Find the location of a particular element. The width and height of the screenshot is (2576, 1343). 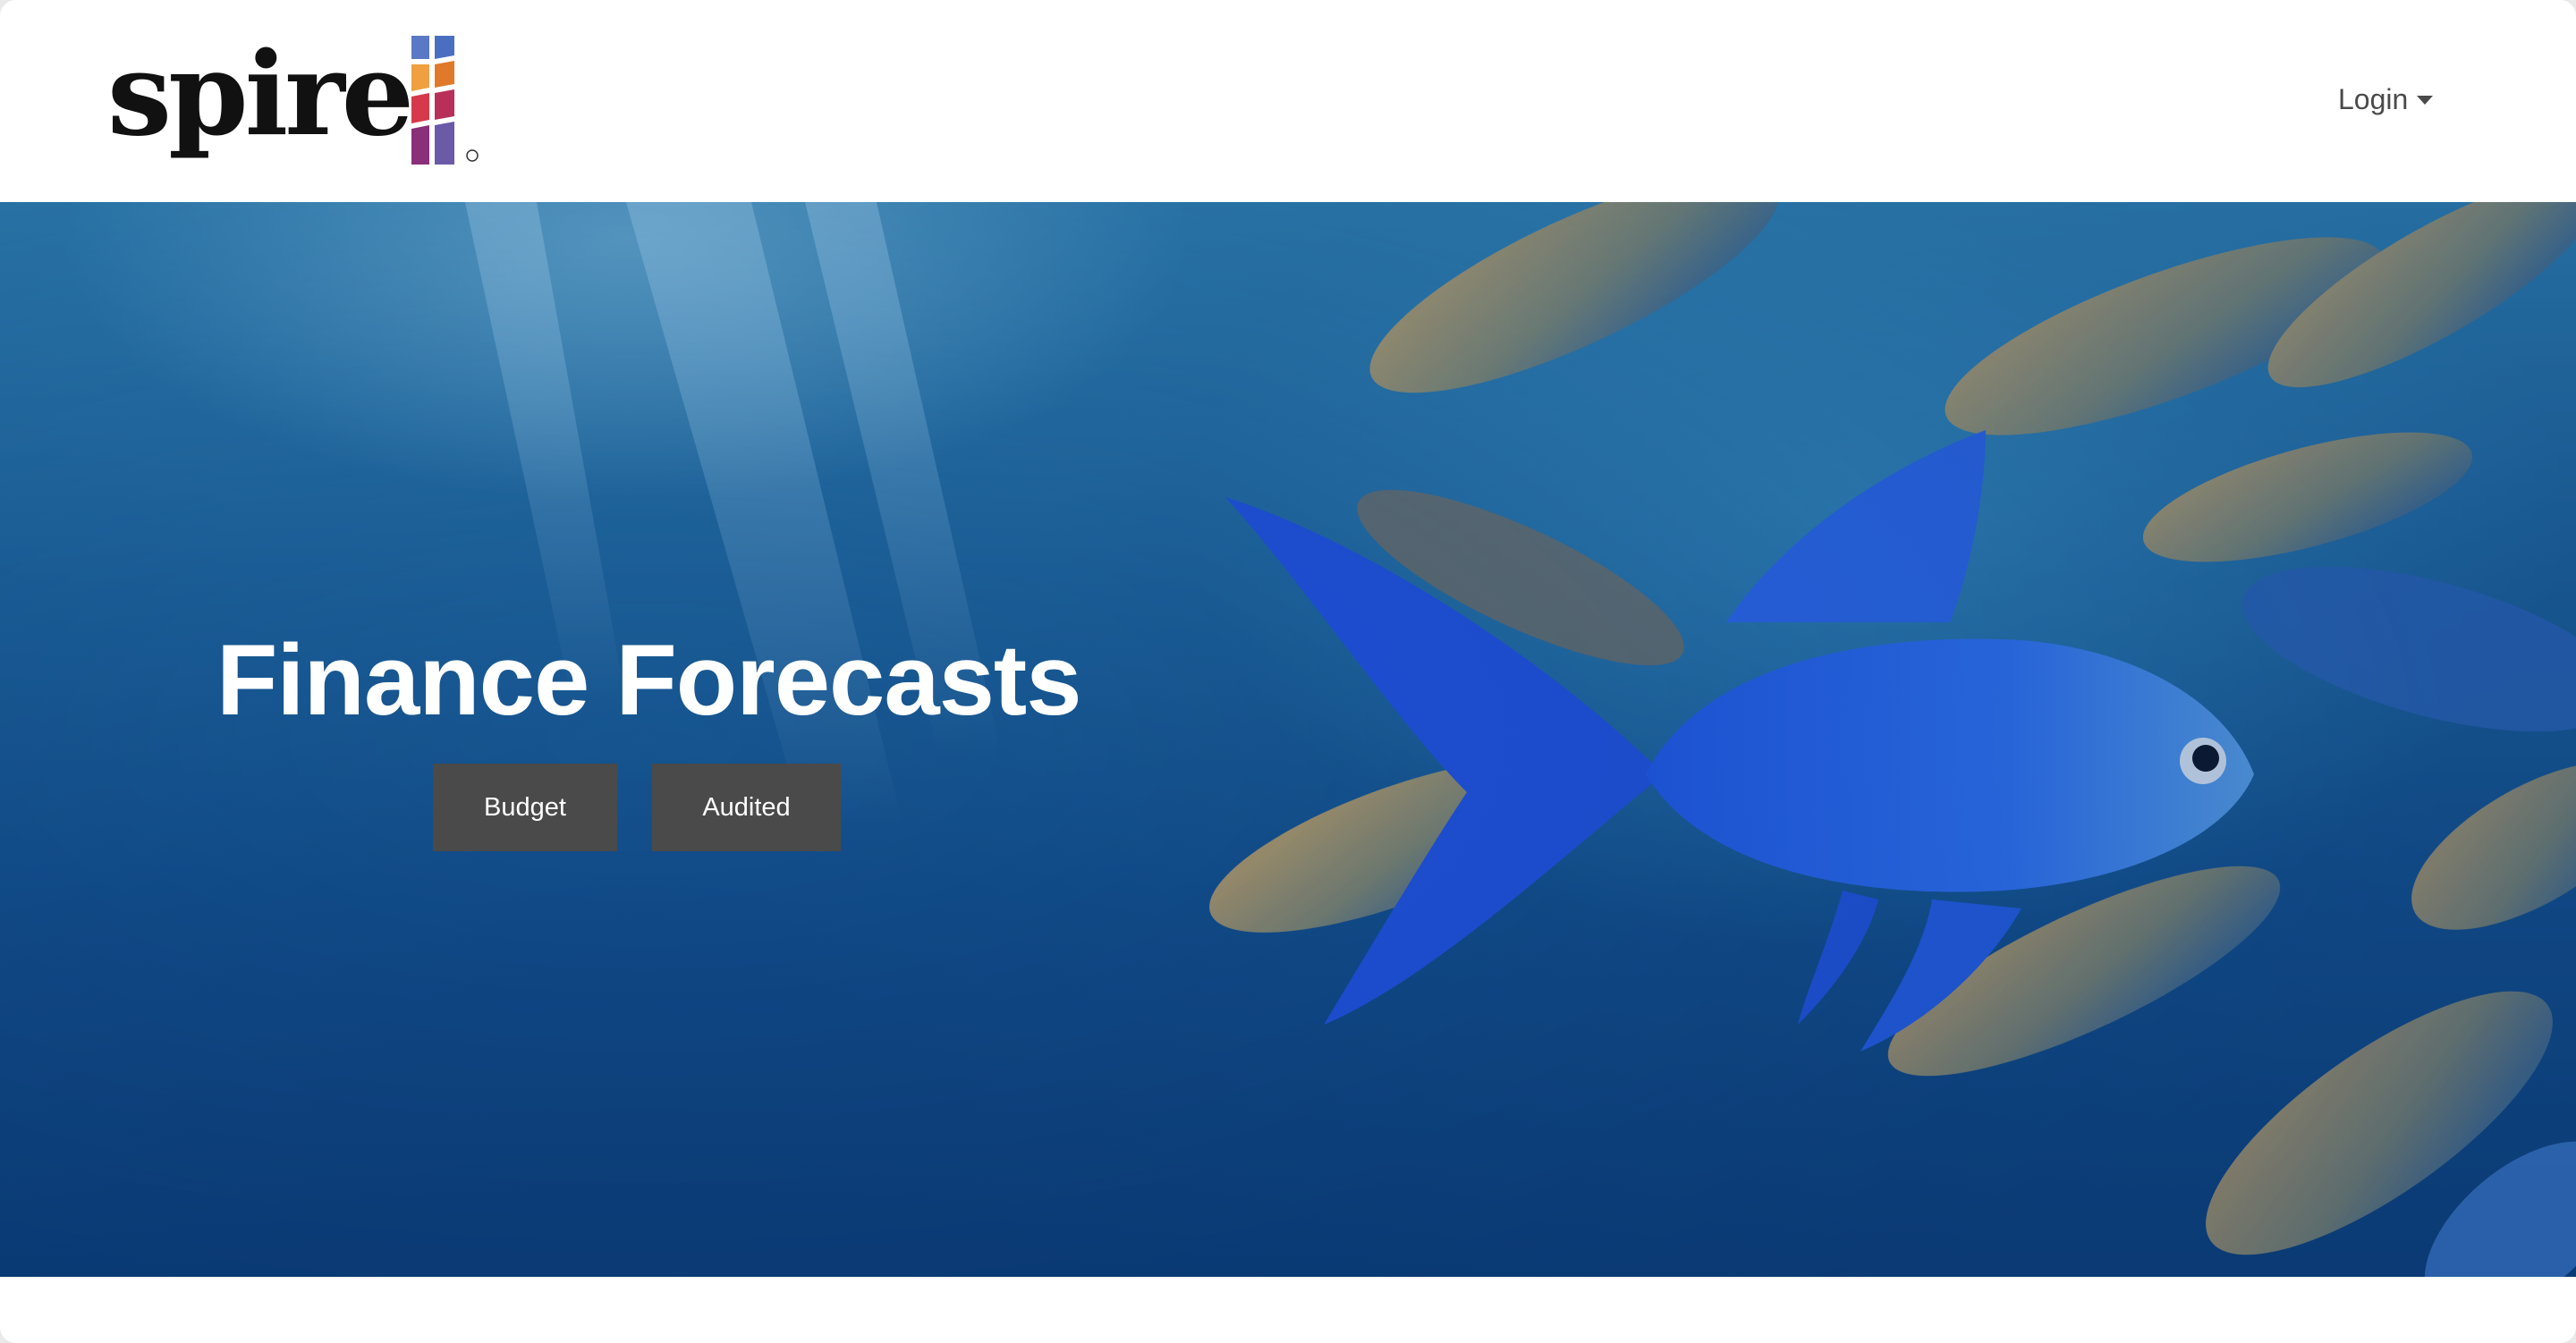

caret-down-icon is located at coordinates (2425, 101).